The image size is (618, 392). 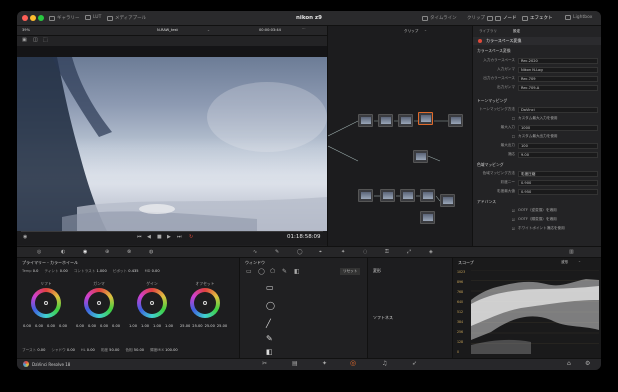 What do you see at coordinates (538, 145) in the screenshot?
I see `max-output-row: 最大出力 100` at bounding box center [538, 145].